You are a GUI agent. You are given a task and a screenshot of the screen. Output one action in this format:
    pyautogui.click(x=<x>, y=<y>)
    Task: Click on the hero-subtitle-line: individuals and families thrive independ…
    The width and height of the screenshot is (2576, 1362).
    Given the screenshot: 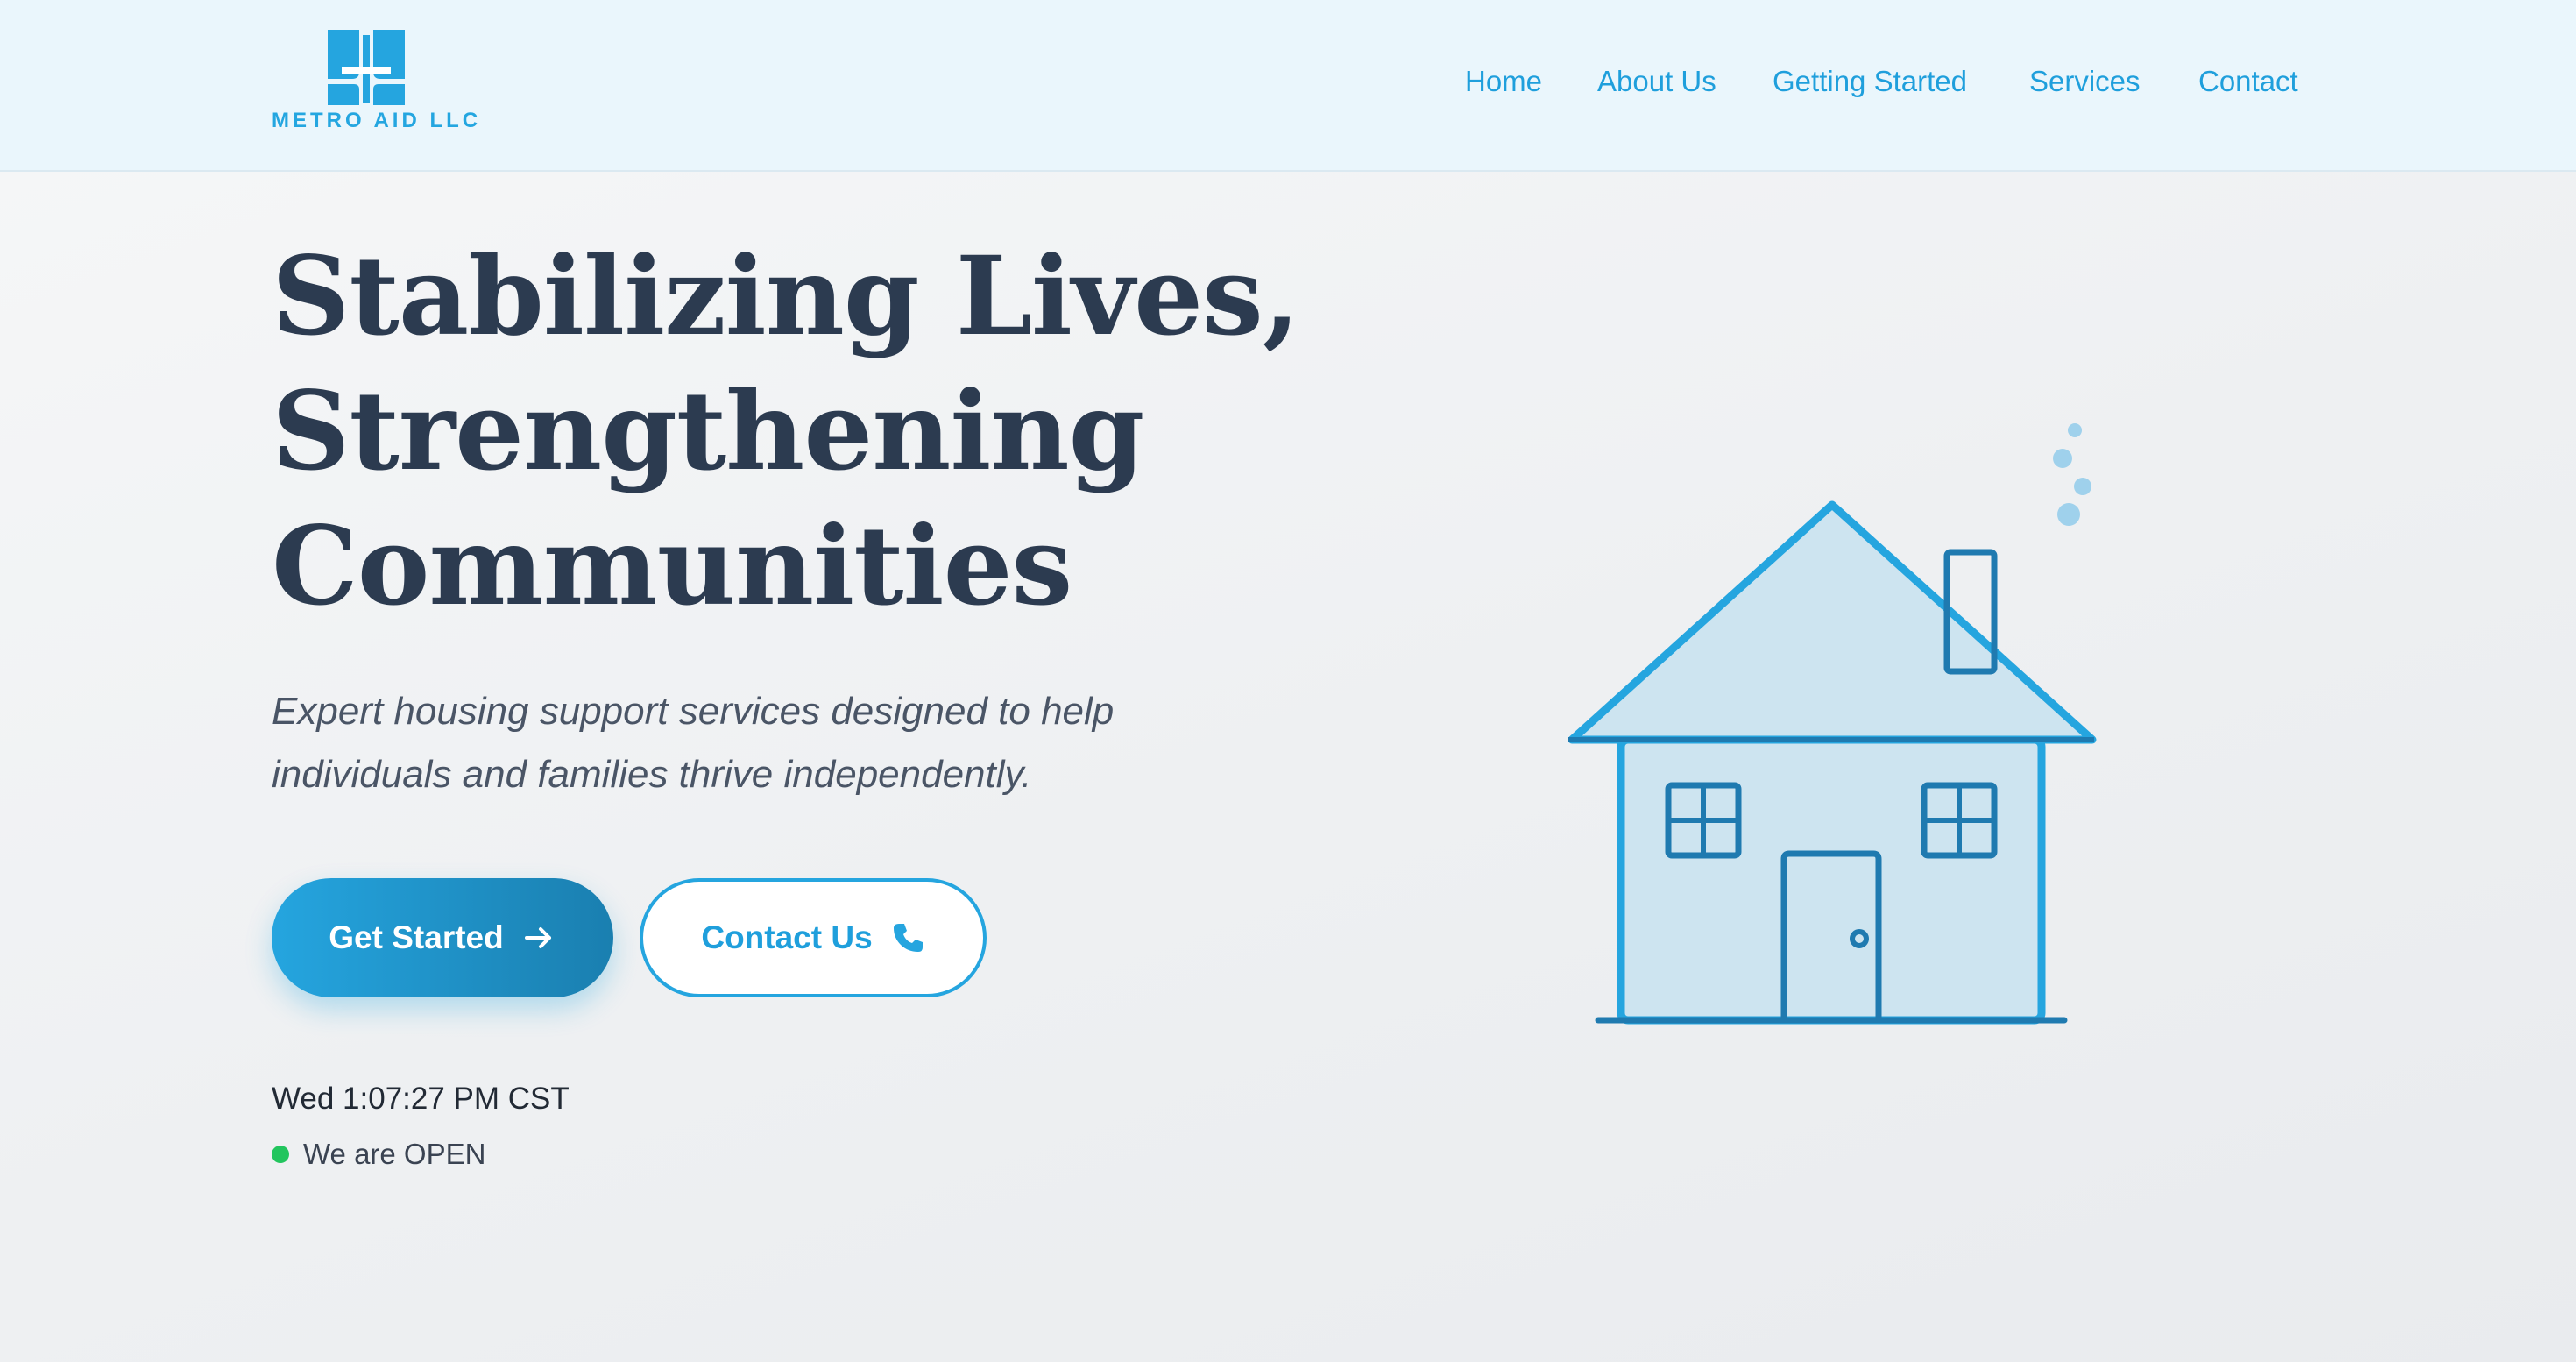 What is the action you would take?
    pyautogui.click(x=652, y=774)
    